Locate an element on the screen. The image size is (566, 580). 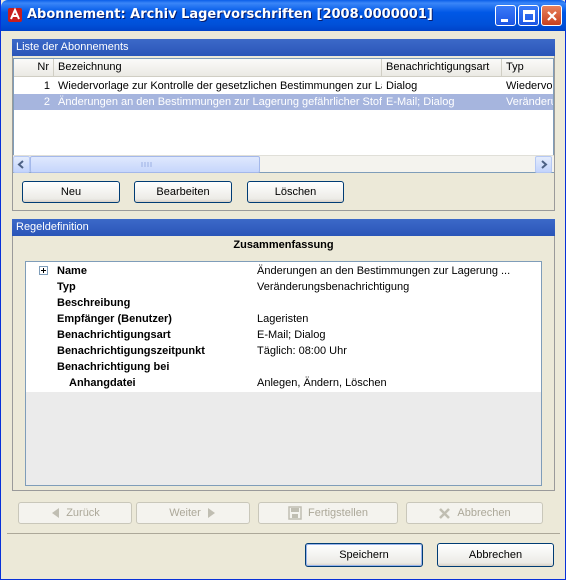
column-bezeichnung: Bezeichnung is located at coordinates (218, 68).